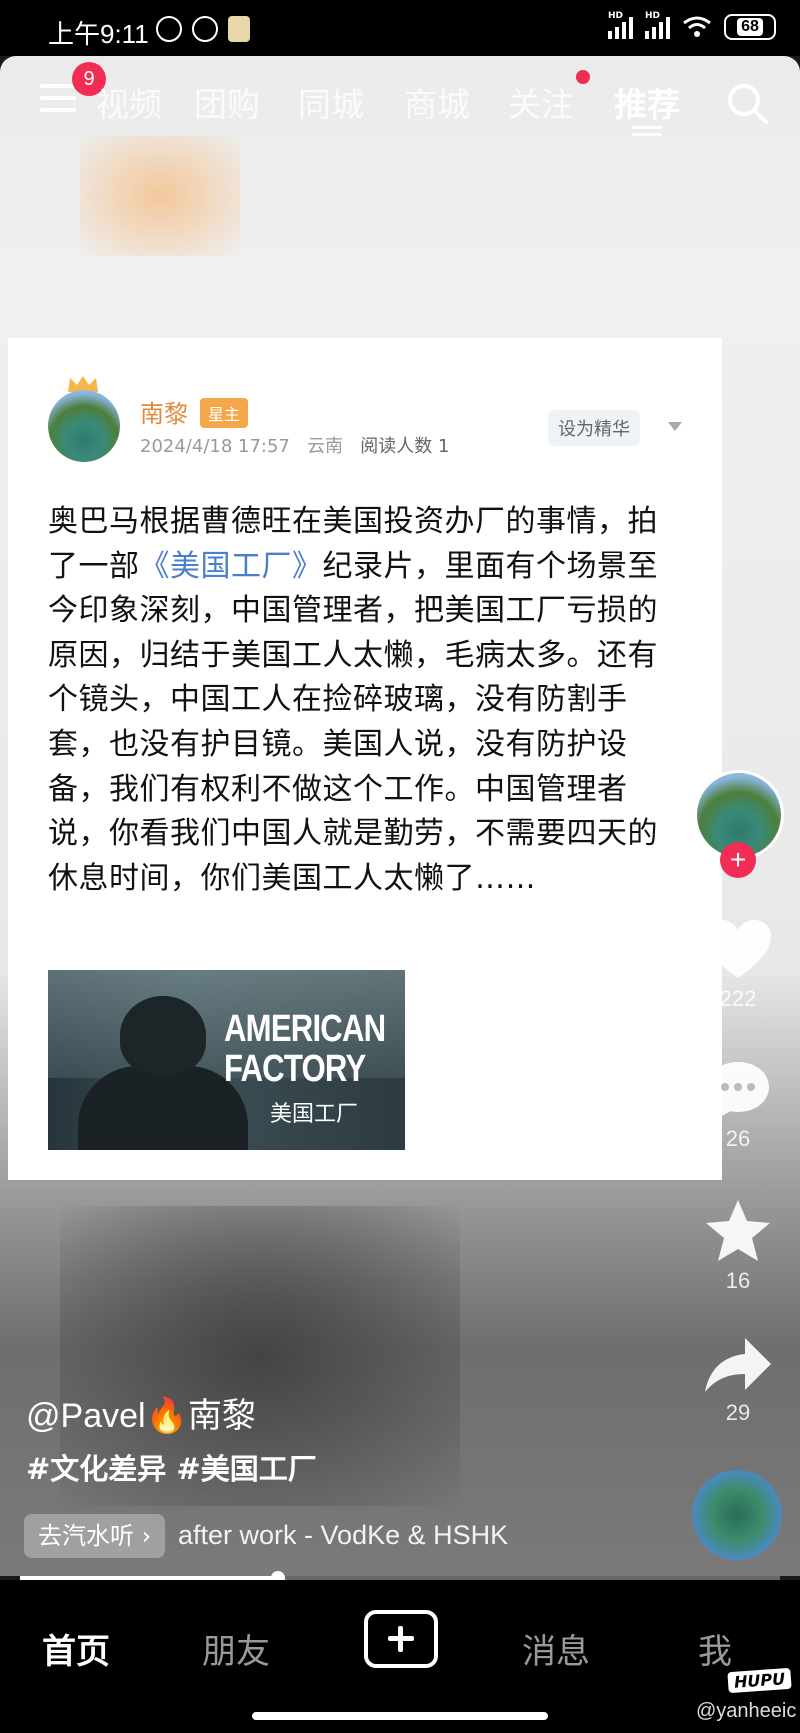 The image size is (800, 1733). I want to click on battery-icon: 68, so click(750, 27).